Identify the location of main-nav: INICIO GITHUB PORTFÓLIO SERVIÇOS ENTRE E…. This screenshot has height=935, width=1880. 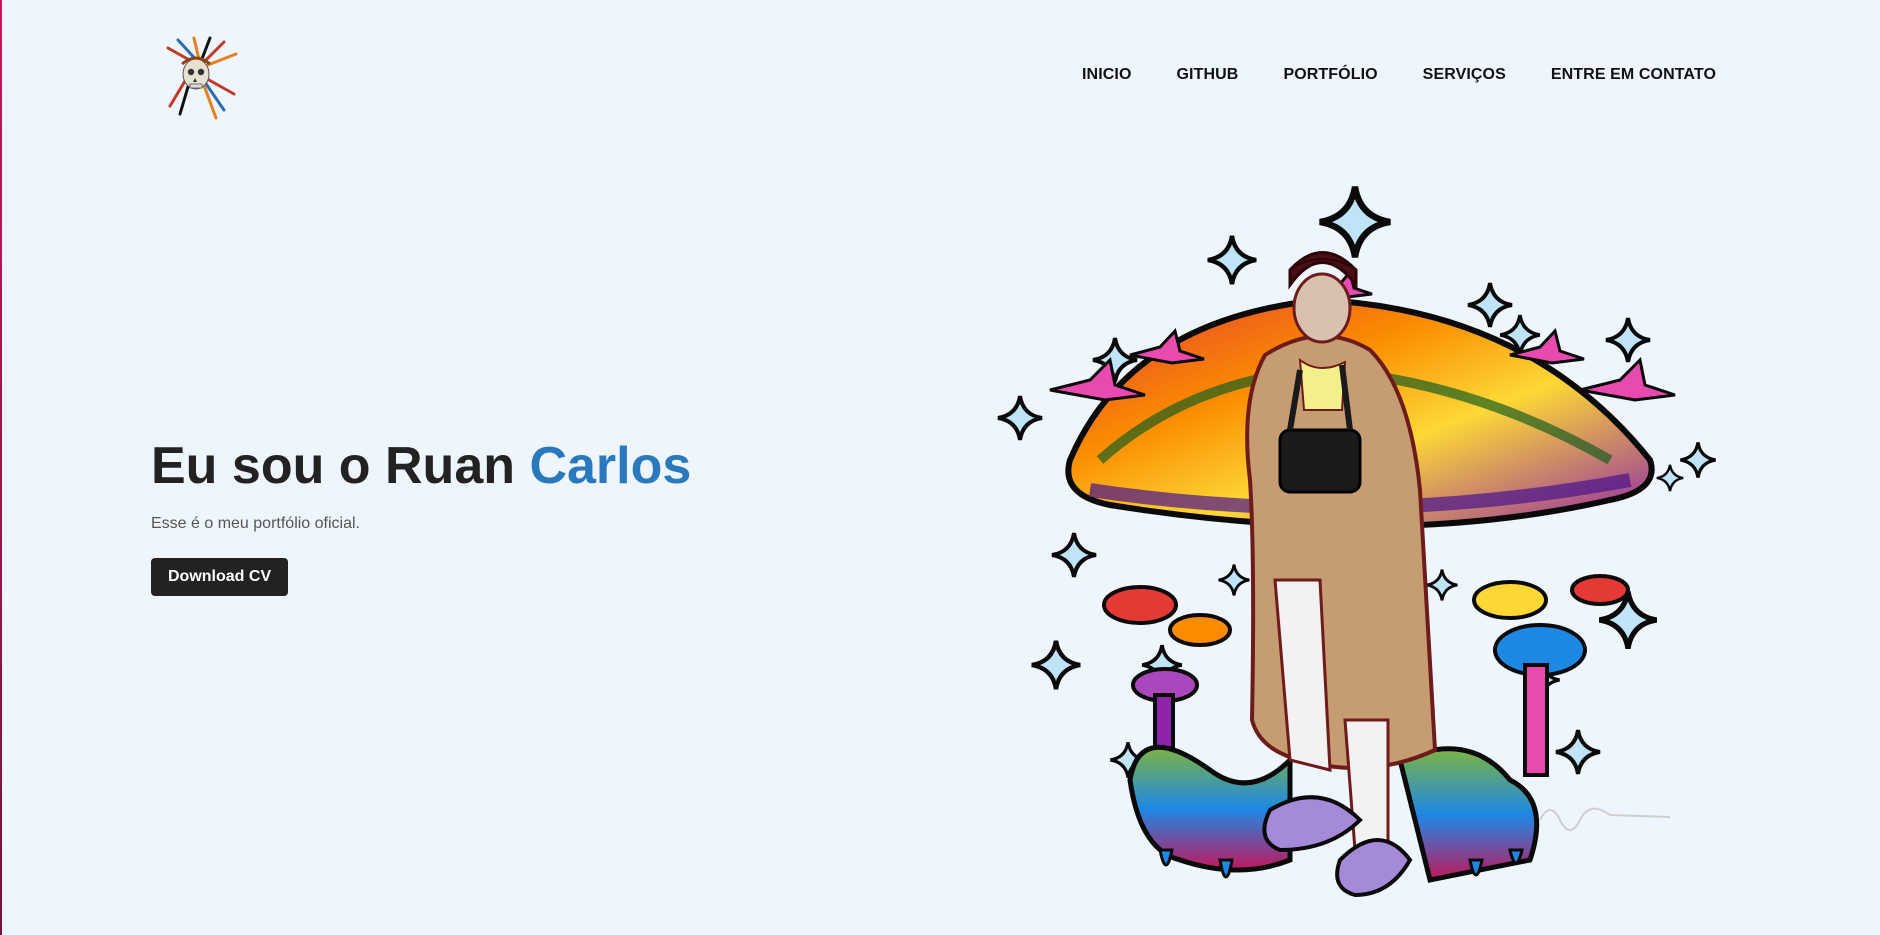
(1399, 75).